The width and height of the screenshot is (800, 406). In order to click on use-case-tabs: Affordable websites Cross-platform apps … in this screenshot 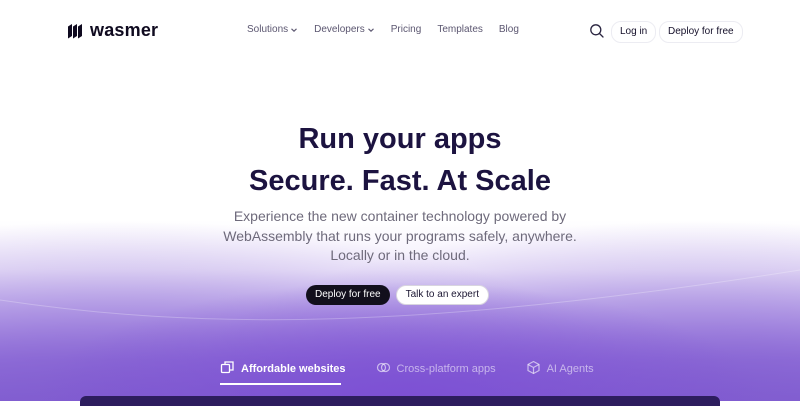, I will do `click(407, 369)`.